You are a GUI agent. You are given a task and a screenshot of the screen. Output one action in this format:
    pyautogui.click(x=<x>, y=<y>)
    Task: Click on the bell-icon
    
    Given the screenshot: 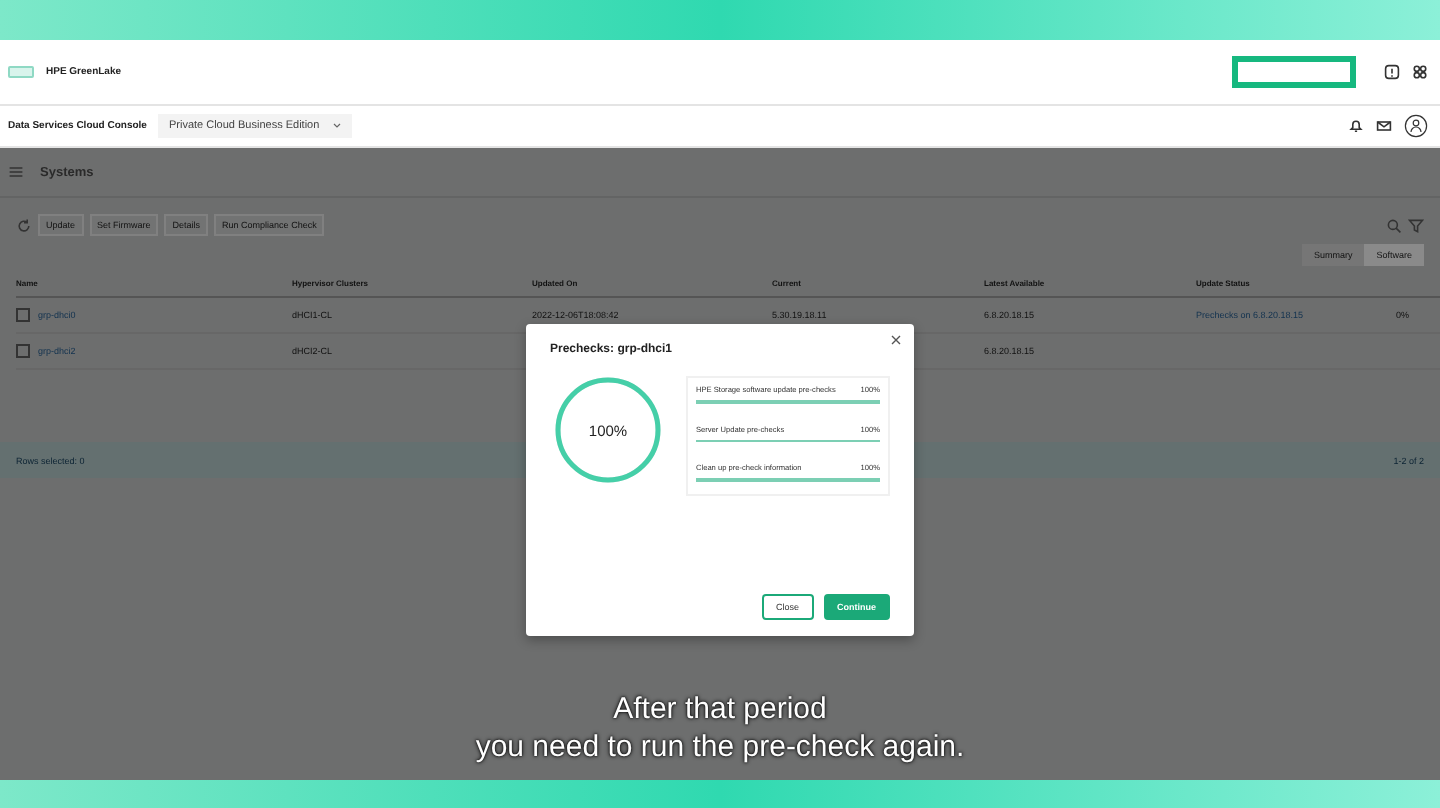 What is the action you would take?
    pyautogui.click(x=1356, y=126)
    